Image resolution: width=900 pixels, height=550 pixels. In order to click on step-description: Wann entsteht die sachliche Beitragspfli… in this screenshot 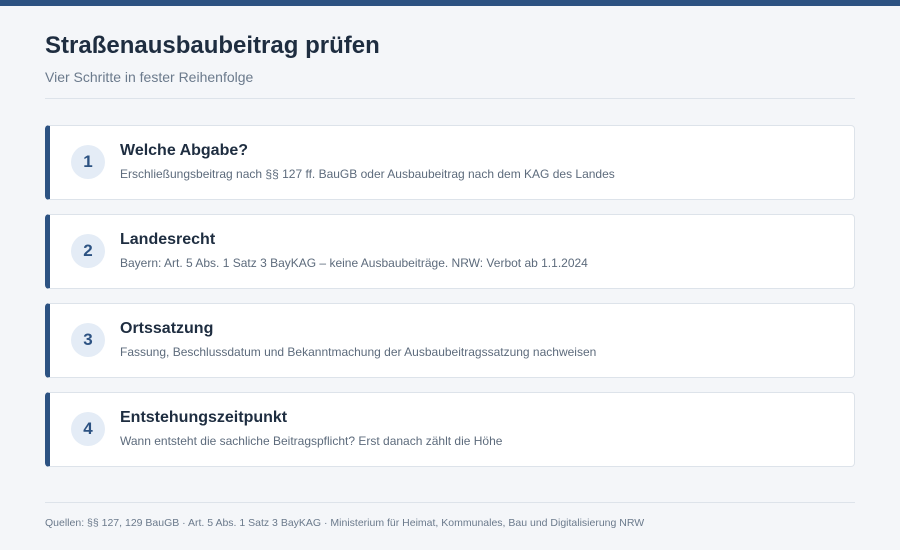, I will do `click(311, 441)`.